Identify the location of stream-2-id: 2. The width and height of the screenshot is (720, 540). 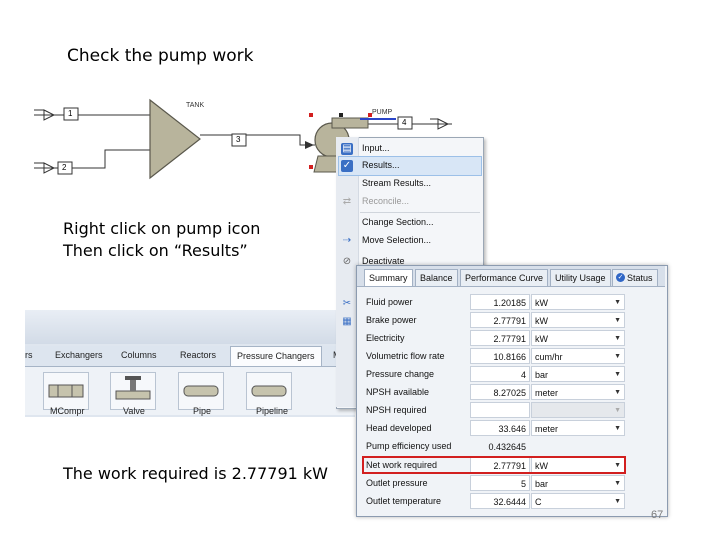
(64, 167).